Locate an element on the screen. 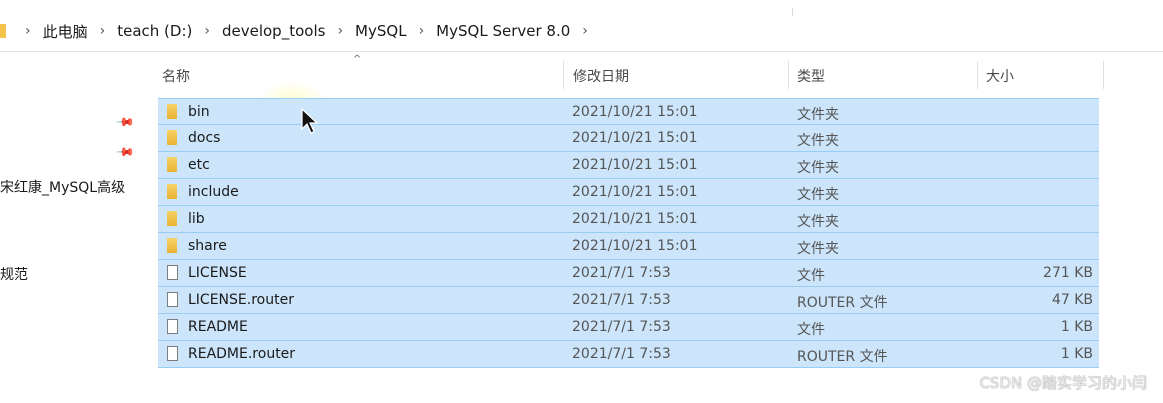 The image size is (1163, 403). file-name: bin is located at coordinates (199, 112).